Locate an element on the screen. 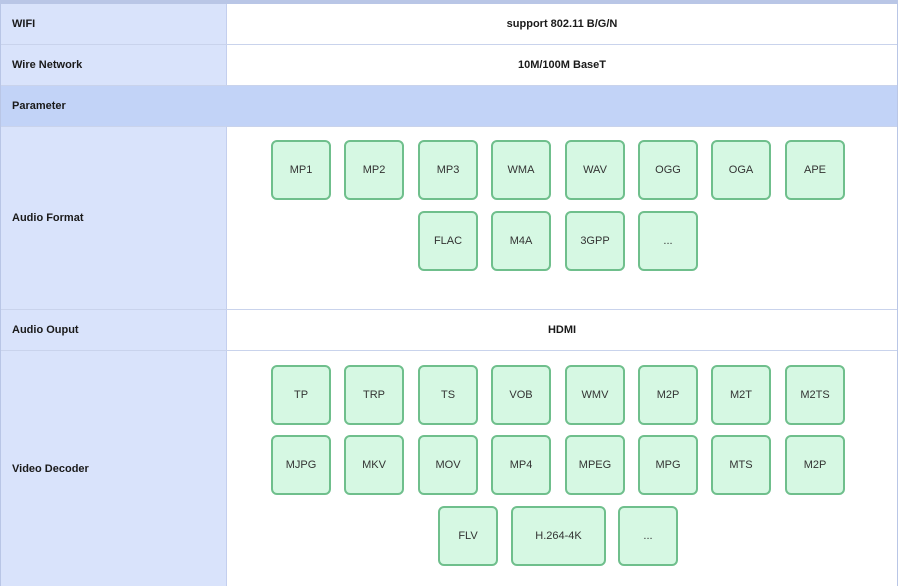 This screenshot has width=900, height=586. format-chip: MPEG is located at coordinates (595, 465).